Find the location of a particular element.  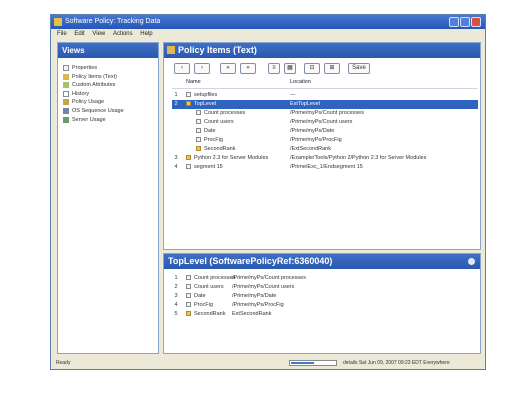

detail-row: 3 Date /Prime/myPs/Date is located at coordinates (325, 296).